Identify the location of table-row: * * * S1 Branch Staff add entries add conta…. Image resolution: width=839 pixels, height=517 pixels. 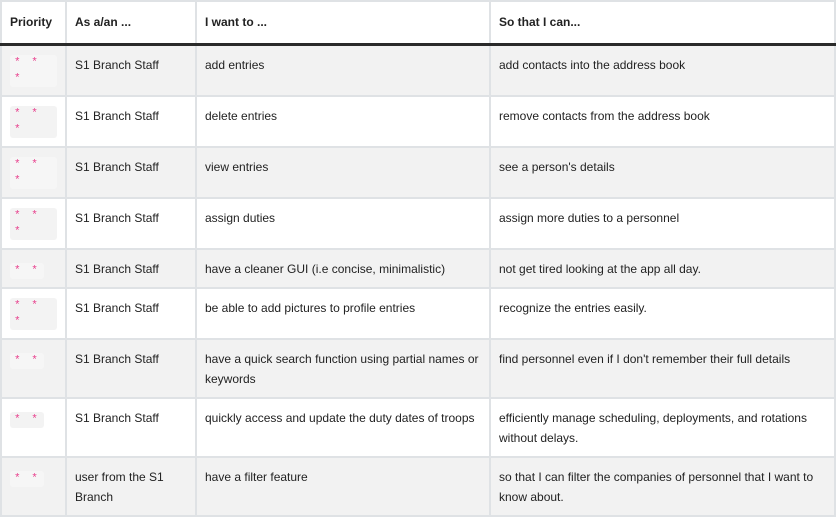
(418, 70).